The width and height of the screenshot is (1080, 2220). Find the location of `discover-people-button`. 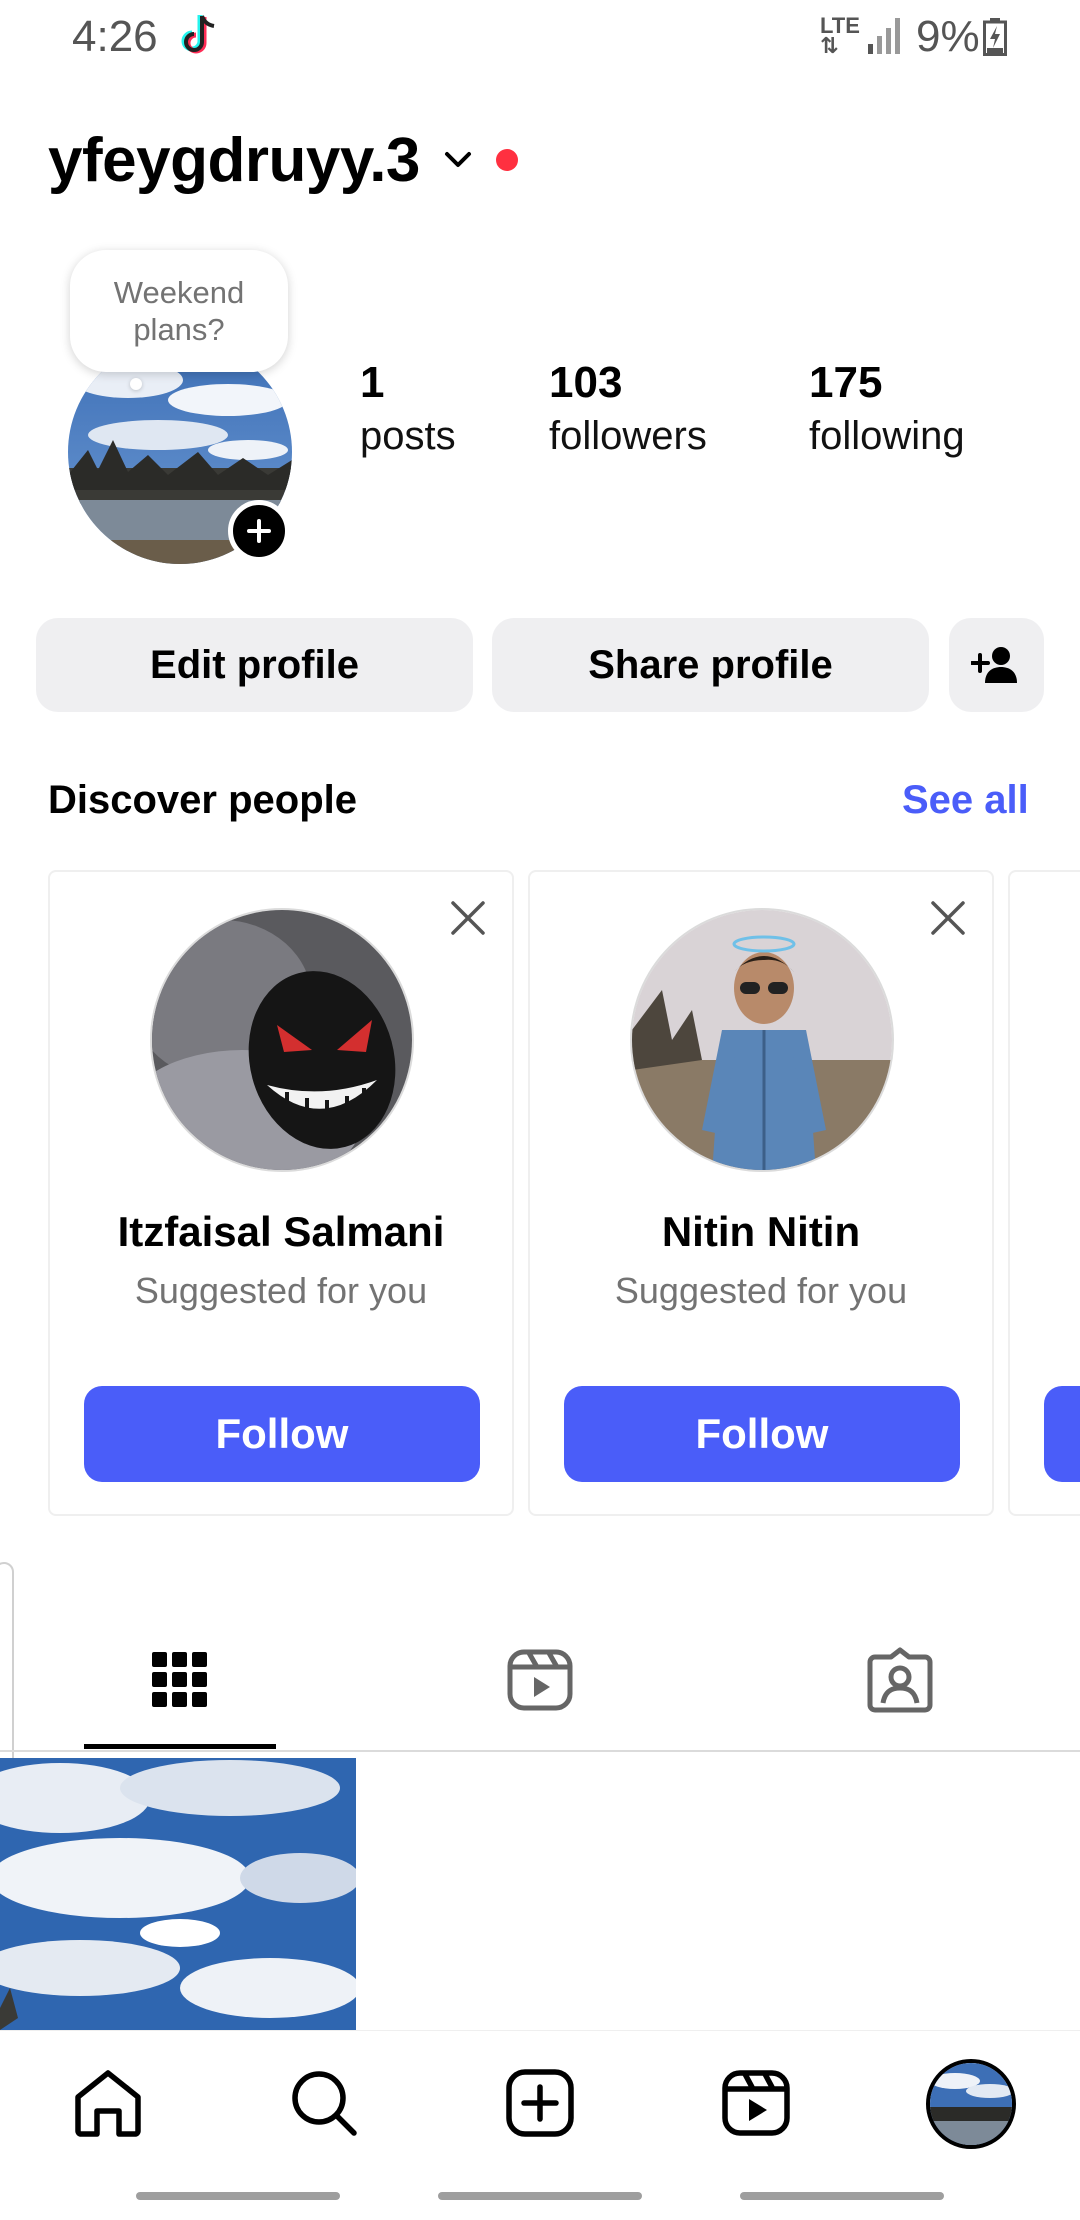

discover-people-button is located at coordinates (996, 665).